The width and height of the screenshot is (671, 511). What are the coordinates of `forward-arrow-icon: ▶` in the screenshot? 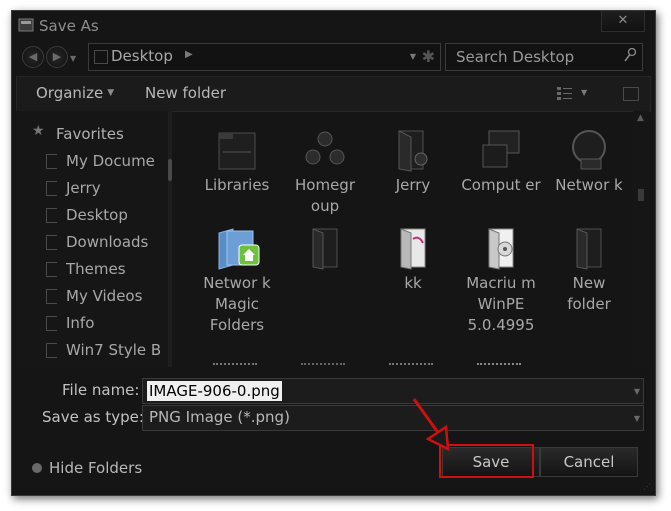 It's located at (57, 56).